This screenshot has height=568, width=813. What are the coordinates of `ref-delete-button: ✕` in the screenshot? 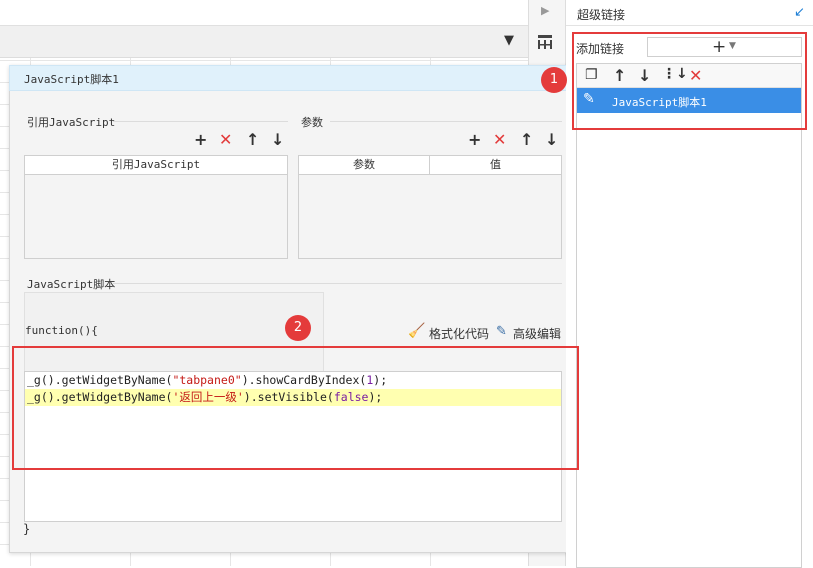 It's located at (225, 140).